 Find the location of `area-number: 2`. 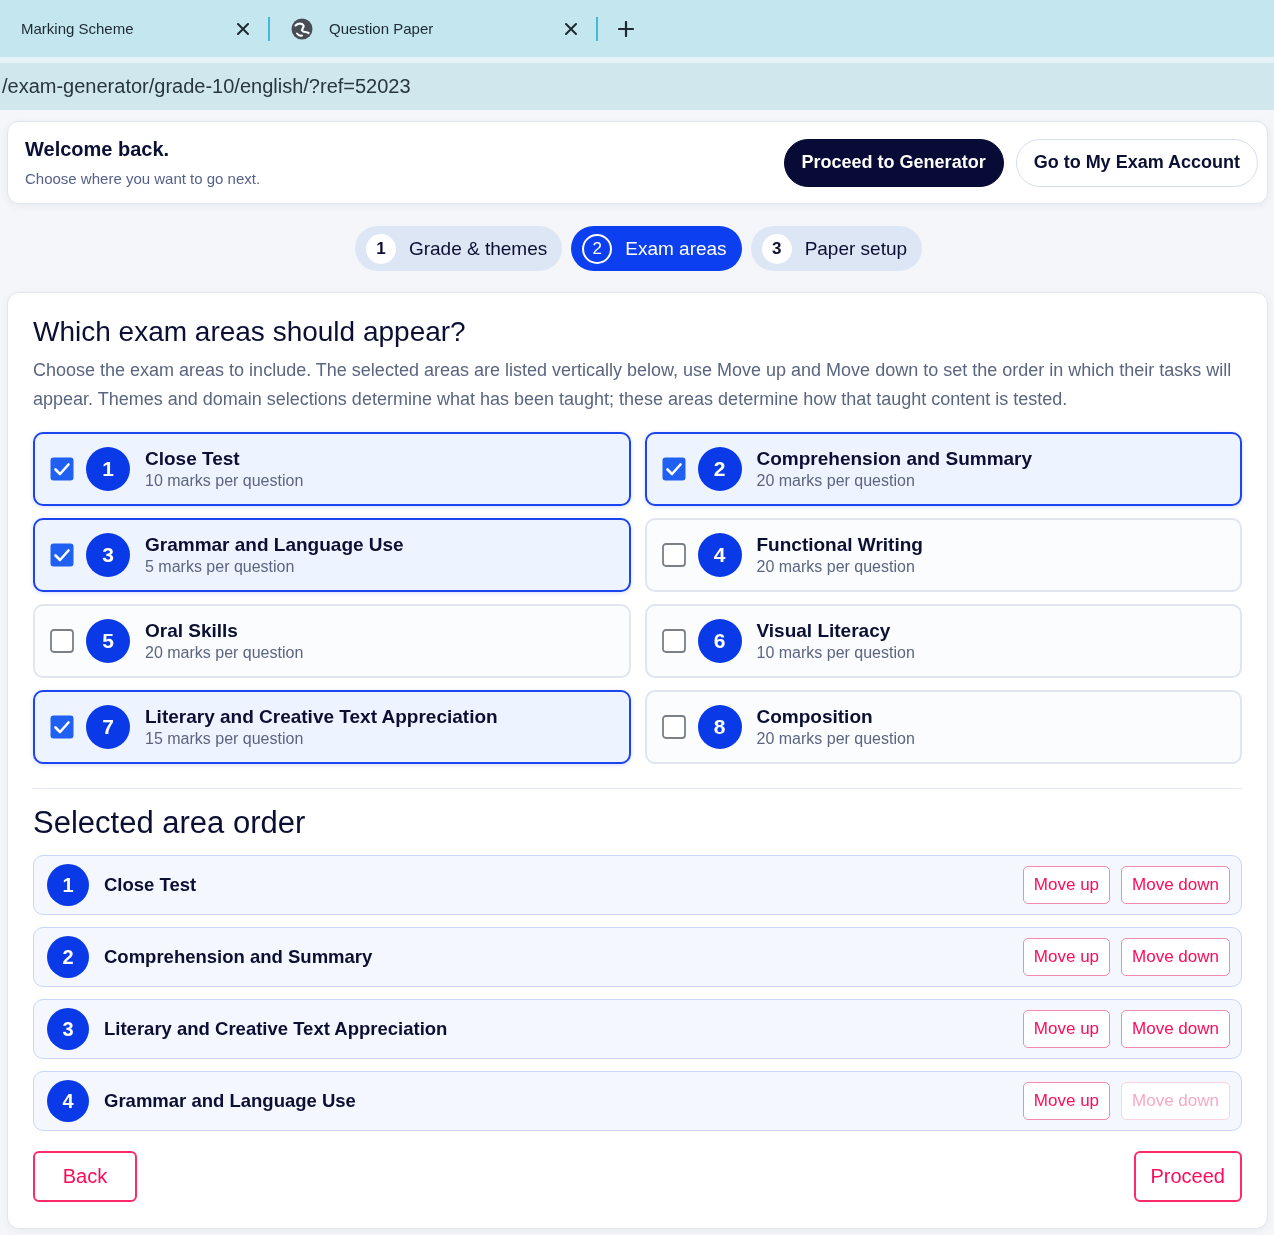

area-number: 2 is located at coordinates (719, 469).